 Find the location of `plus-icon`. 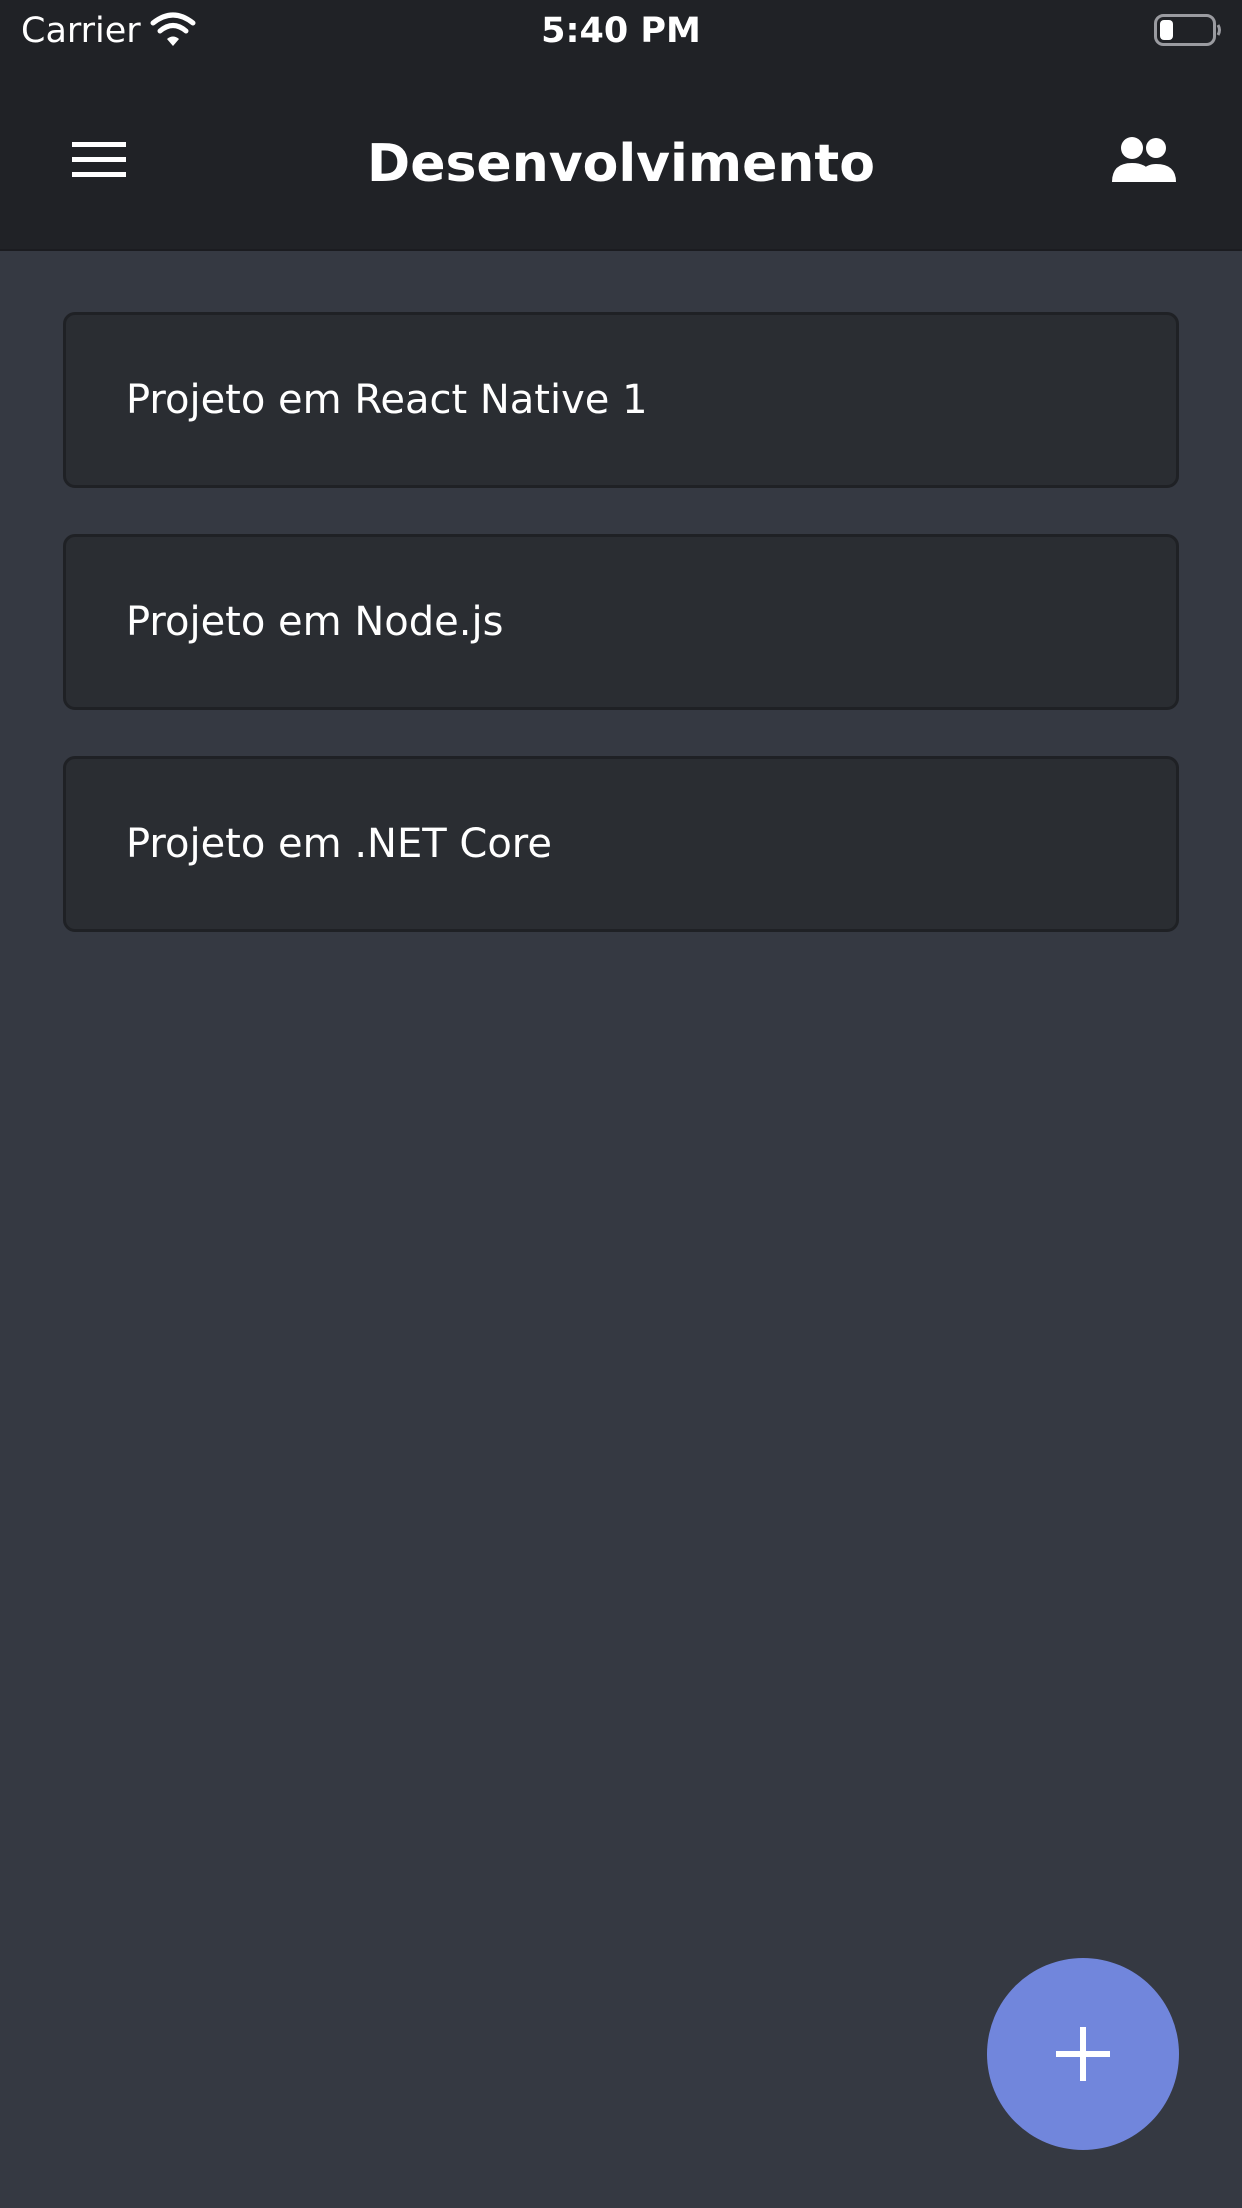

plus-icon is located at coordinates (1083, 2054).